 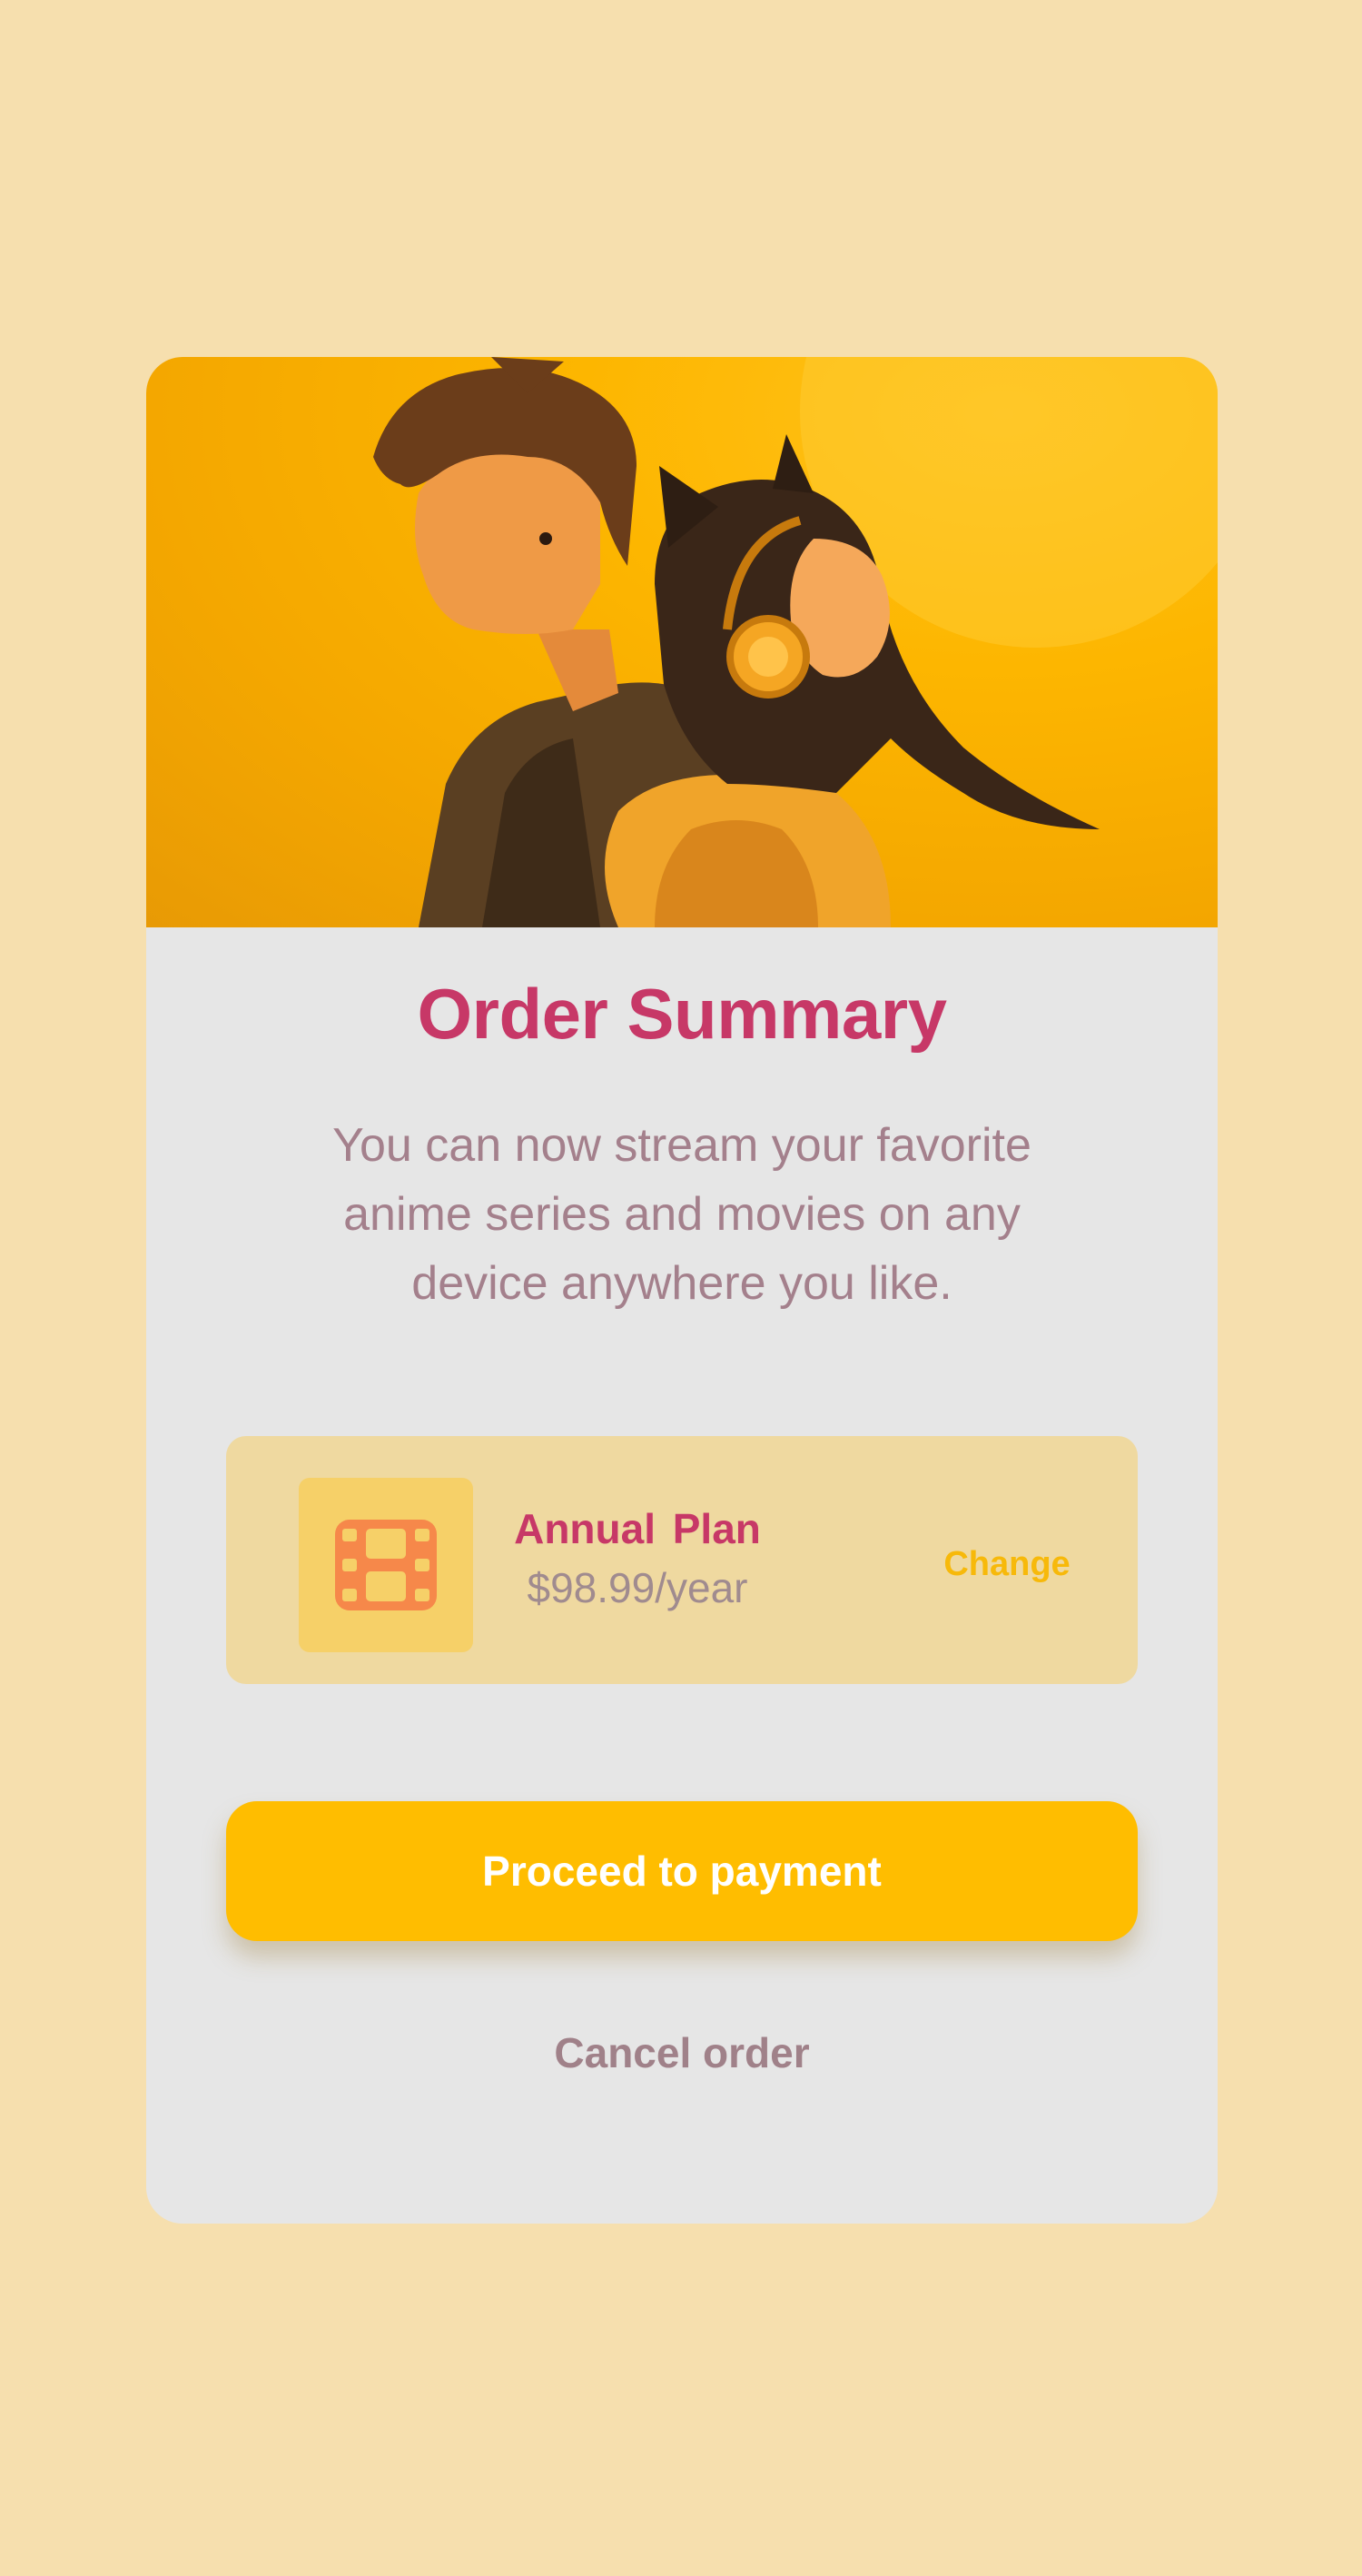 I want to click on page-title: Order Summary, so click(x=682, y=1014).